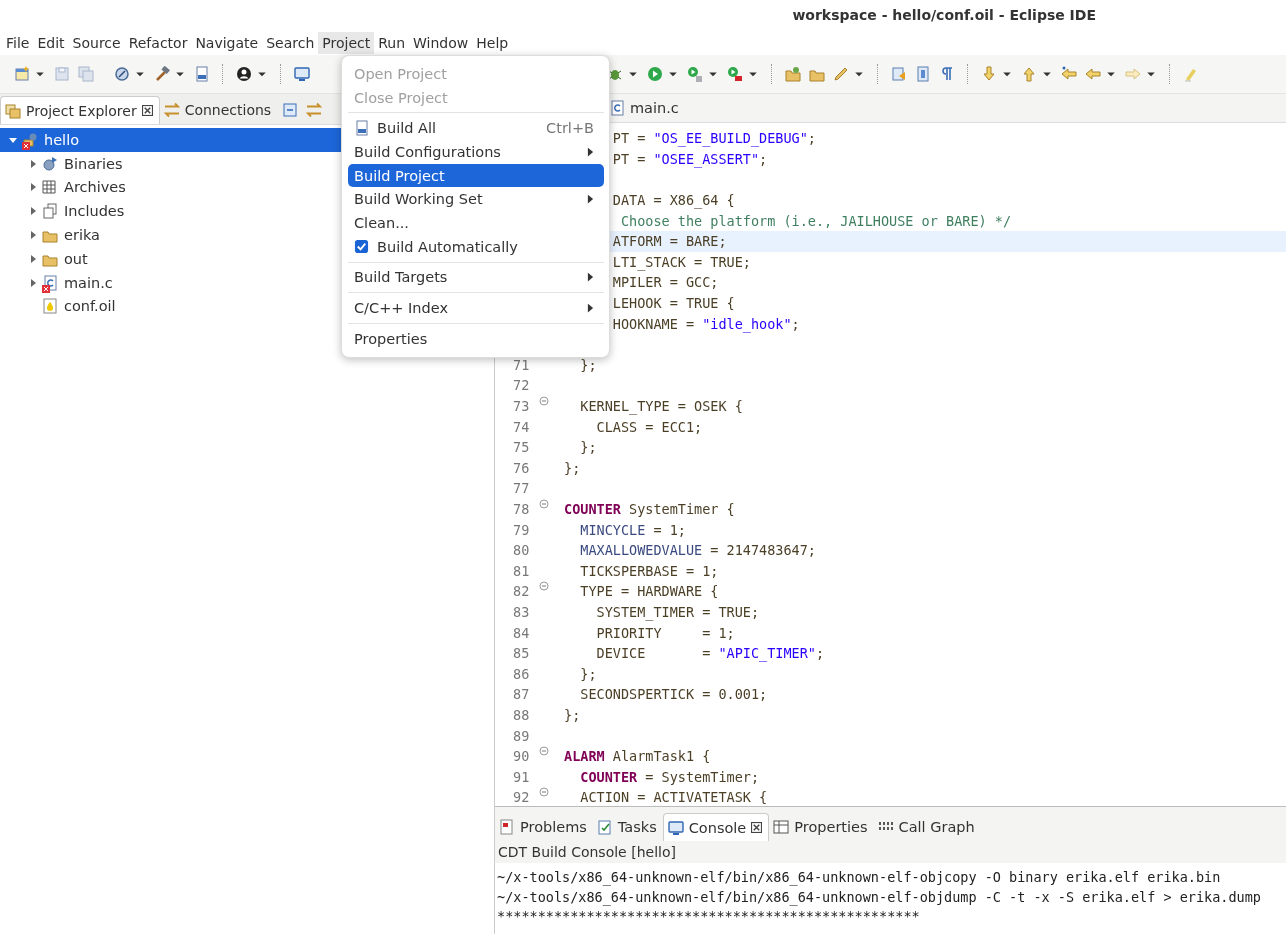 The width and height of the screenshot is (1286, 934). Describe the element at coordinates (361, 247) in the screenshot. I see `checkbox` at that location.